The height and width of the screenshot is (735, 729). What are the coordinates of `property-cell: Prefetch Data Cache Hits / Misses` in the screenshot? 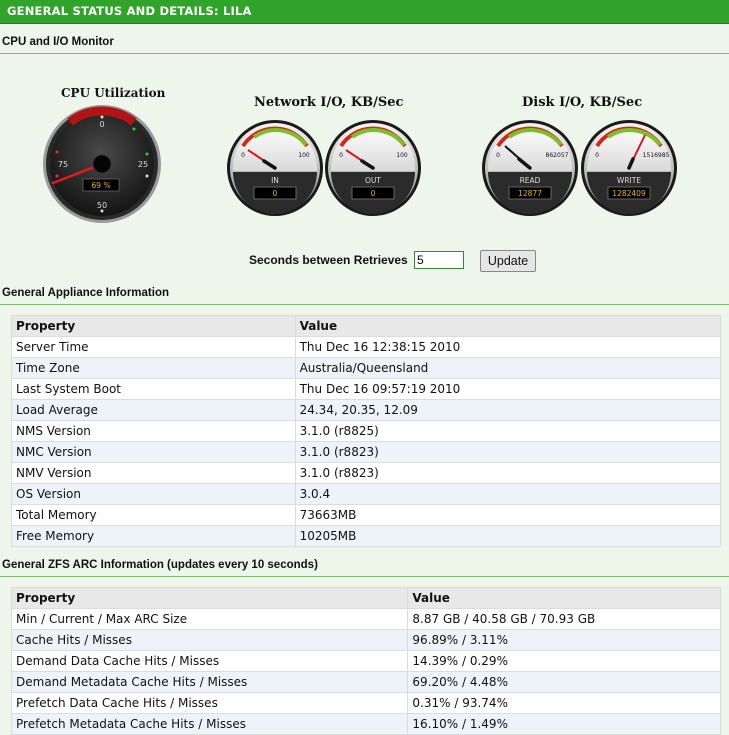 It's located at (209, 703).